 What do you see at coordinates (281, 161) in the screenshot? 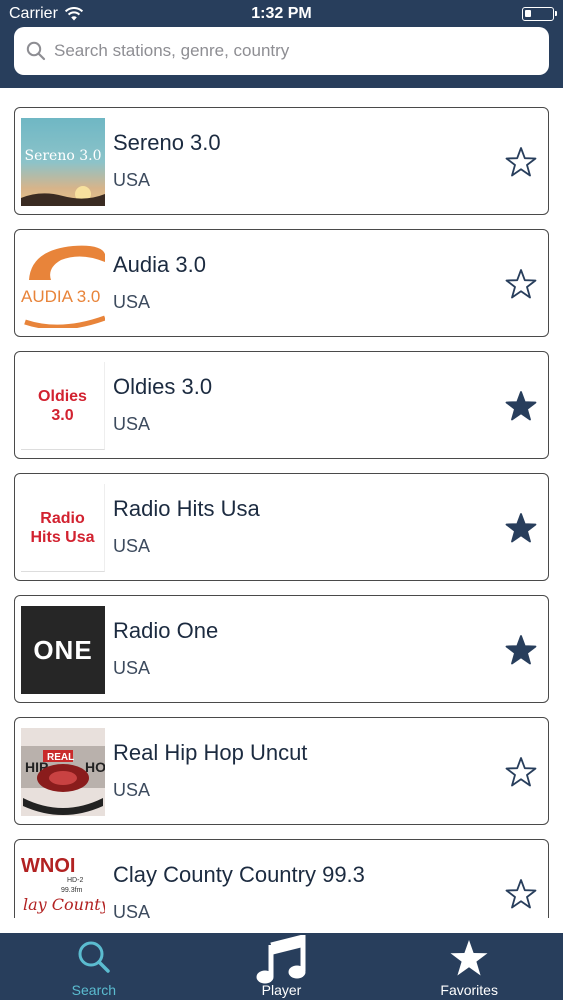
I see `station-card: Sereno 3.0 Sereno 3.0 USA` at bounding box center [281, 161].